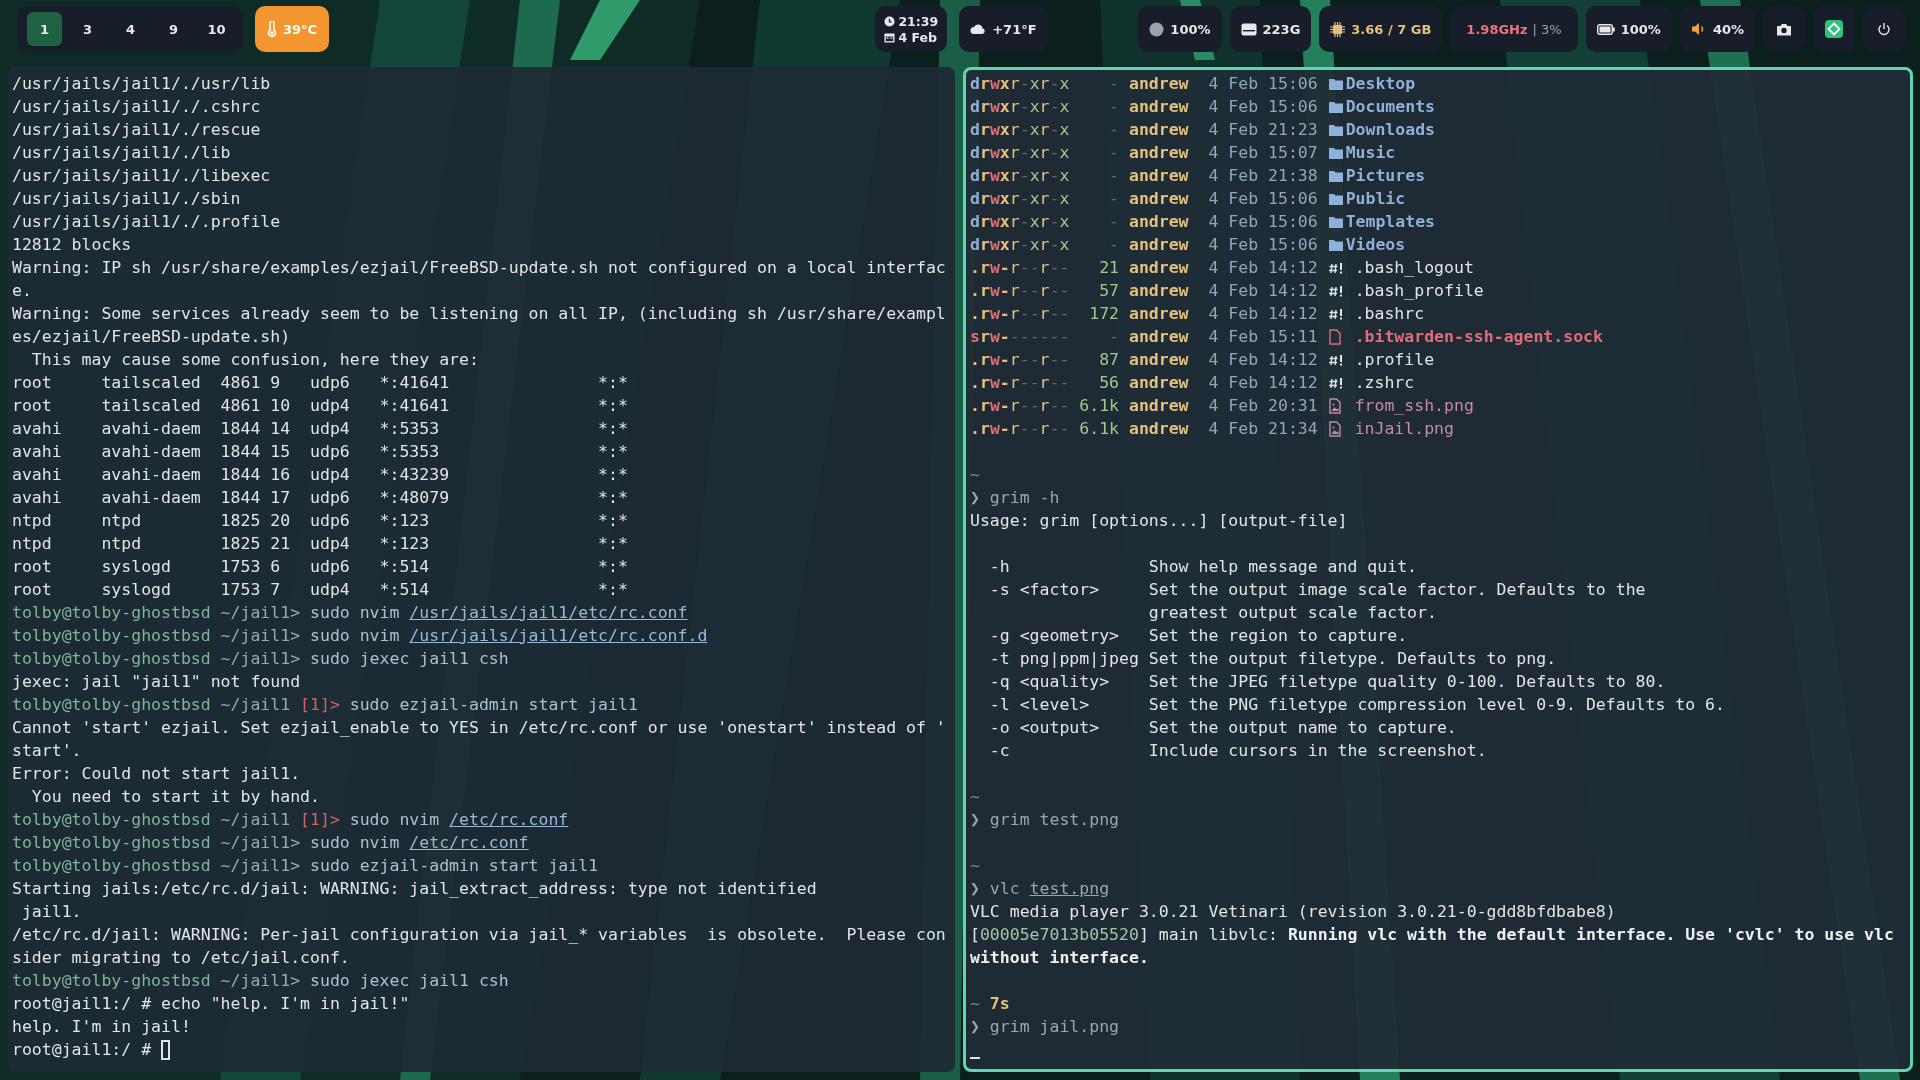 This screenshot has height=1080, width=1920. Describe the element at coordinates (173, 29) in the screenshot. I see `workspace-button: 9` at that location.